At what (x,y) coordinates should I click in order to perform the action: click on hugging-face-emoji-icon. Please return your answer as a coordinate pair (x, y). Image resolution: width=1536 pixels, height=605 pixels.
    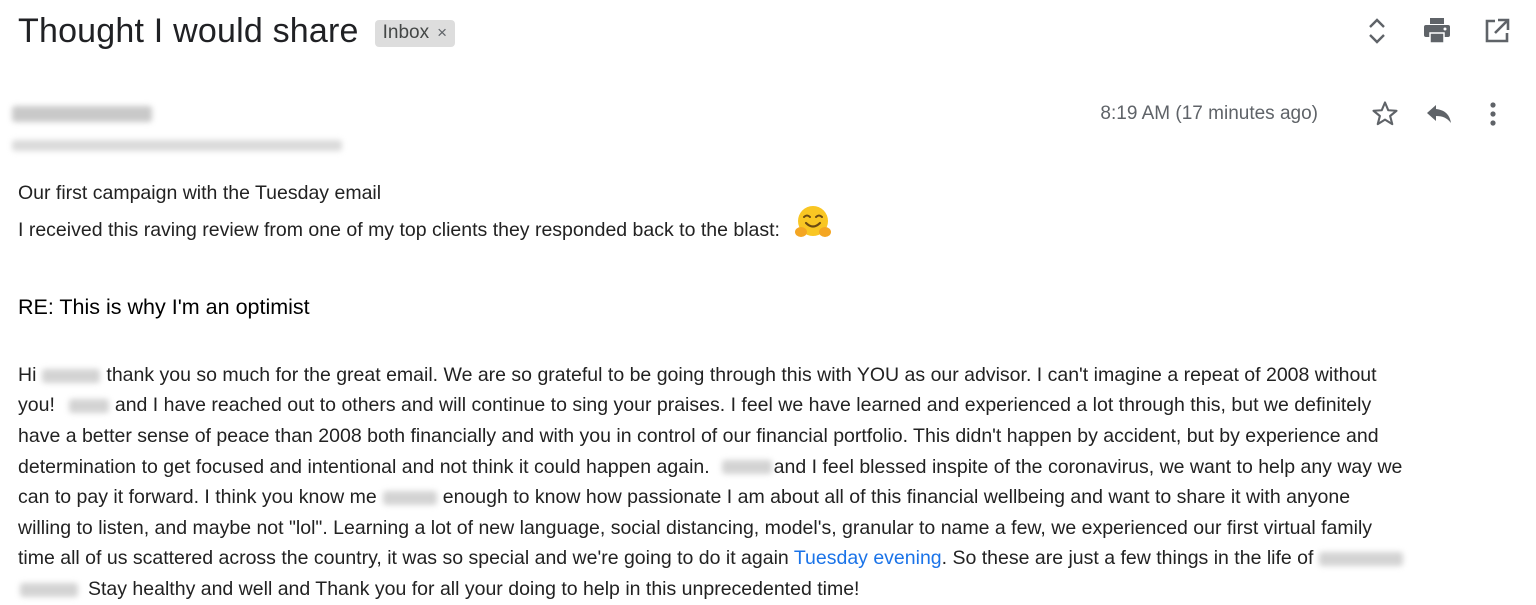
    Looking at the image, I should click on (813, 228).